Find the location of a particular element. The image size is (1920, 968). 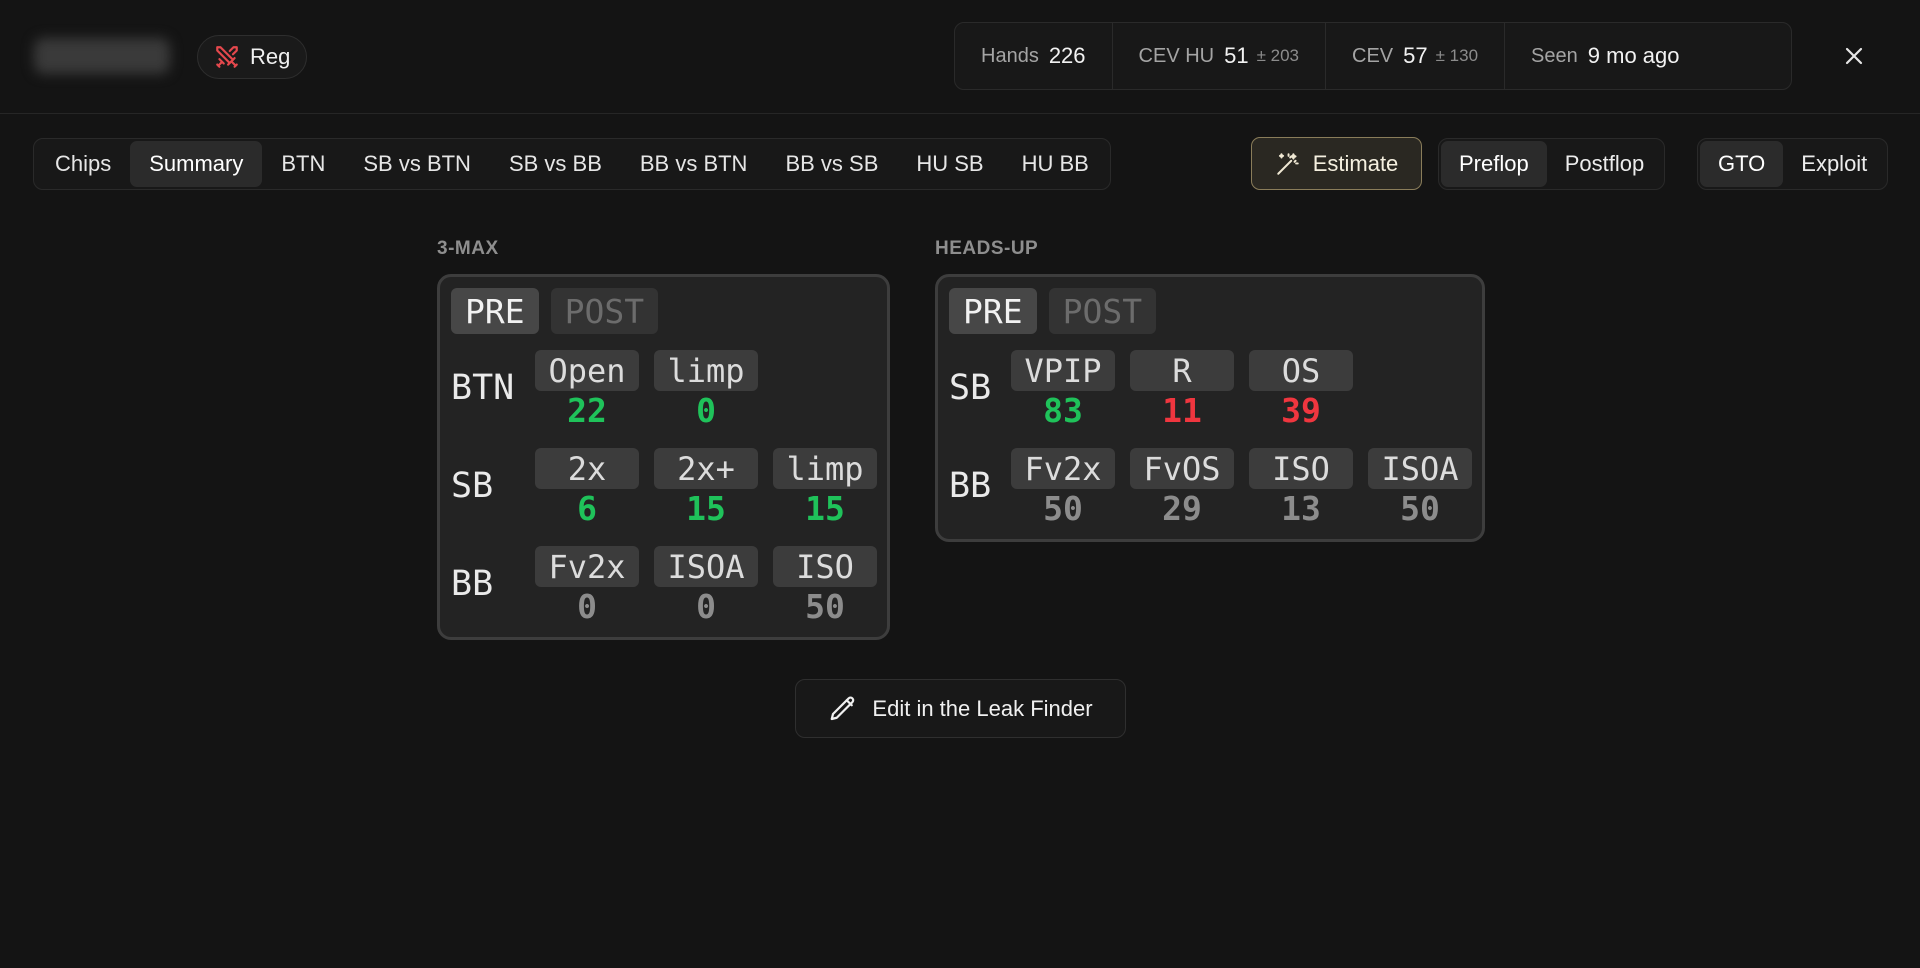

strategy-mode-toggle: GTO Exploit is located at coordinates (1793, 164).